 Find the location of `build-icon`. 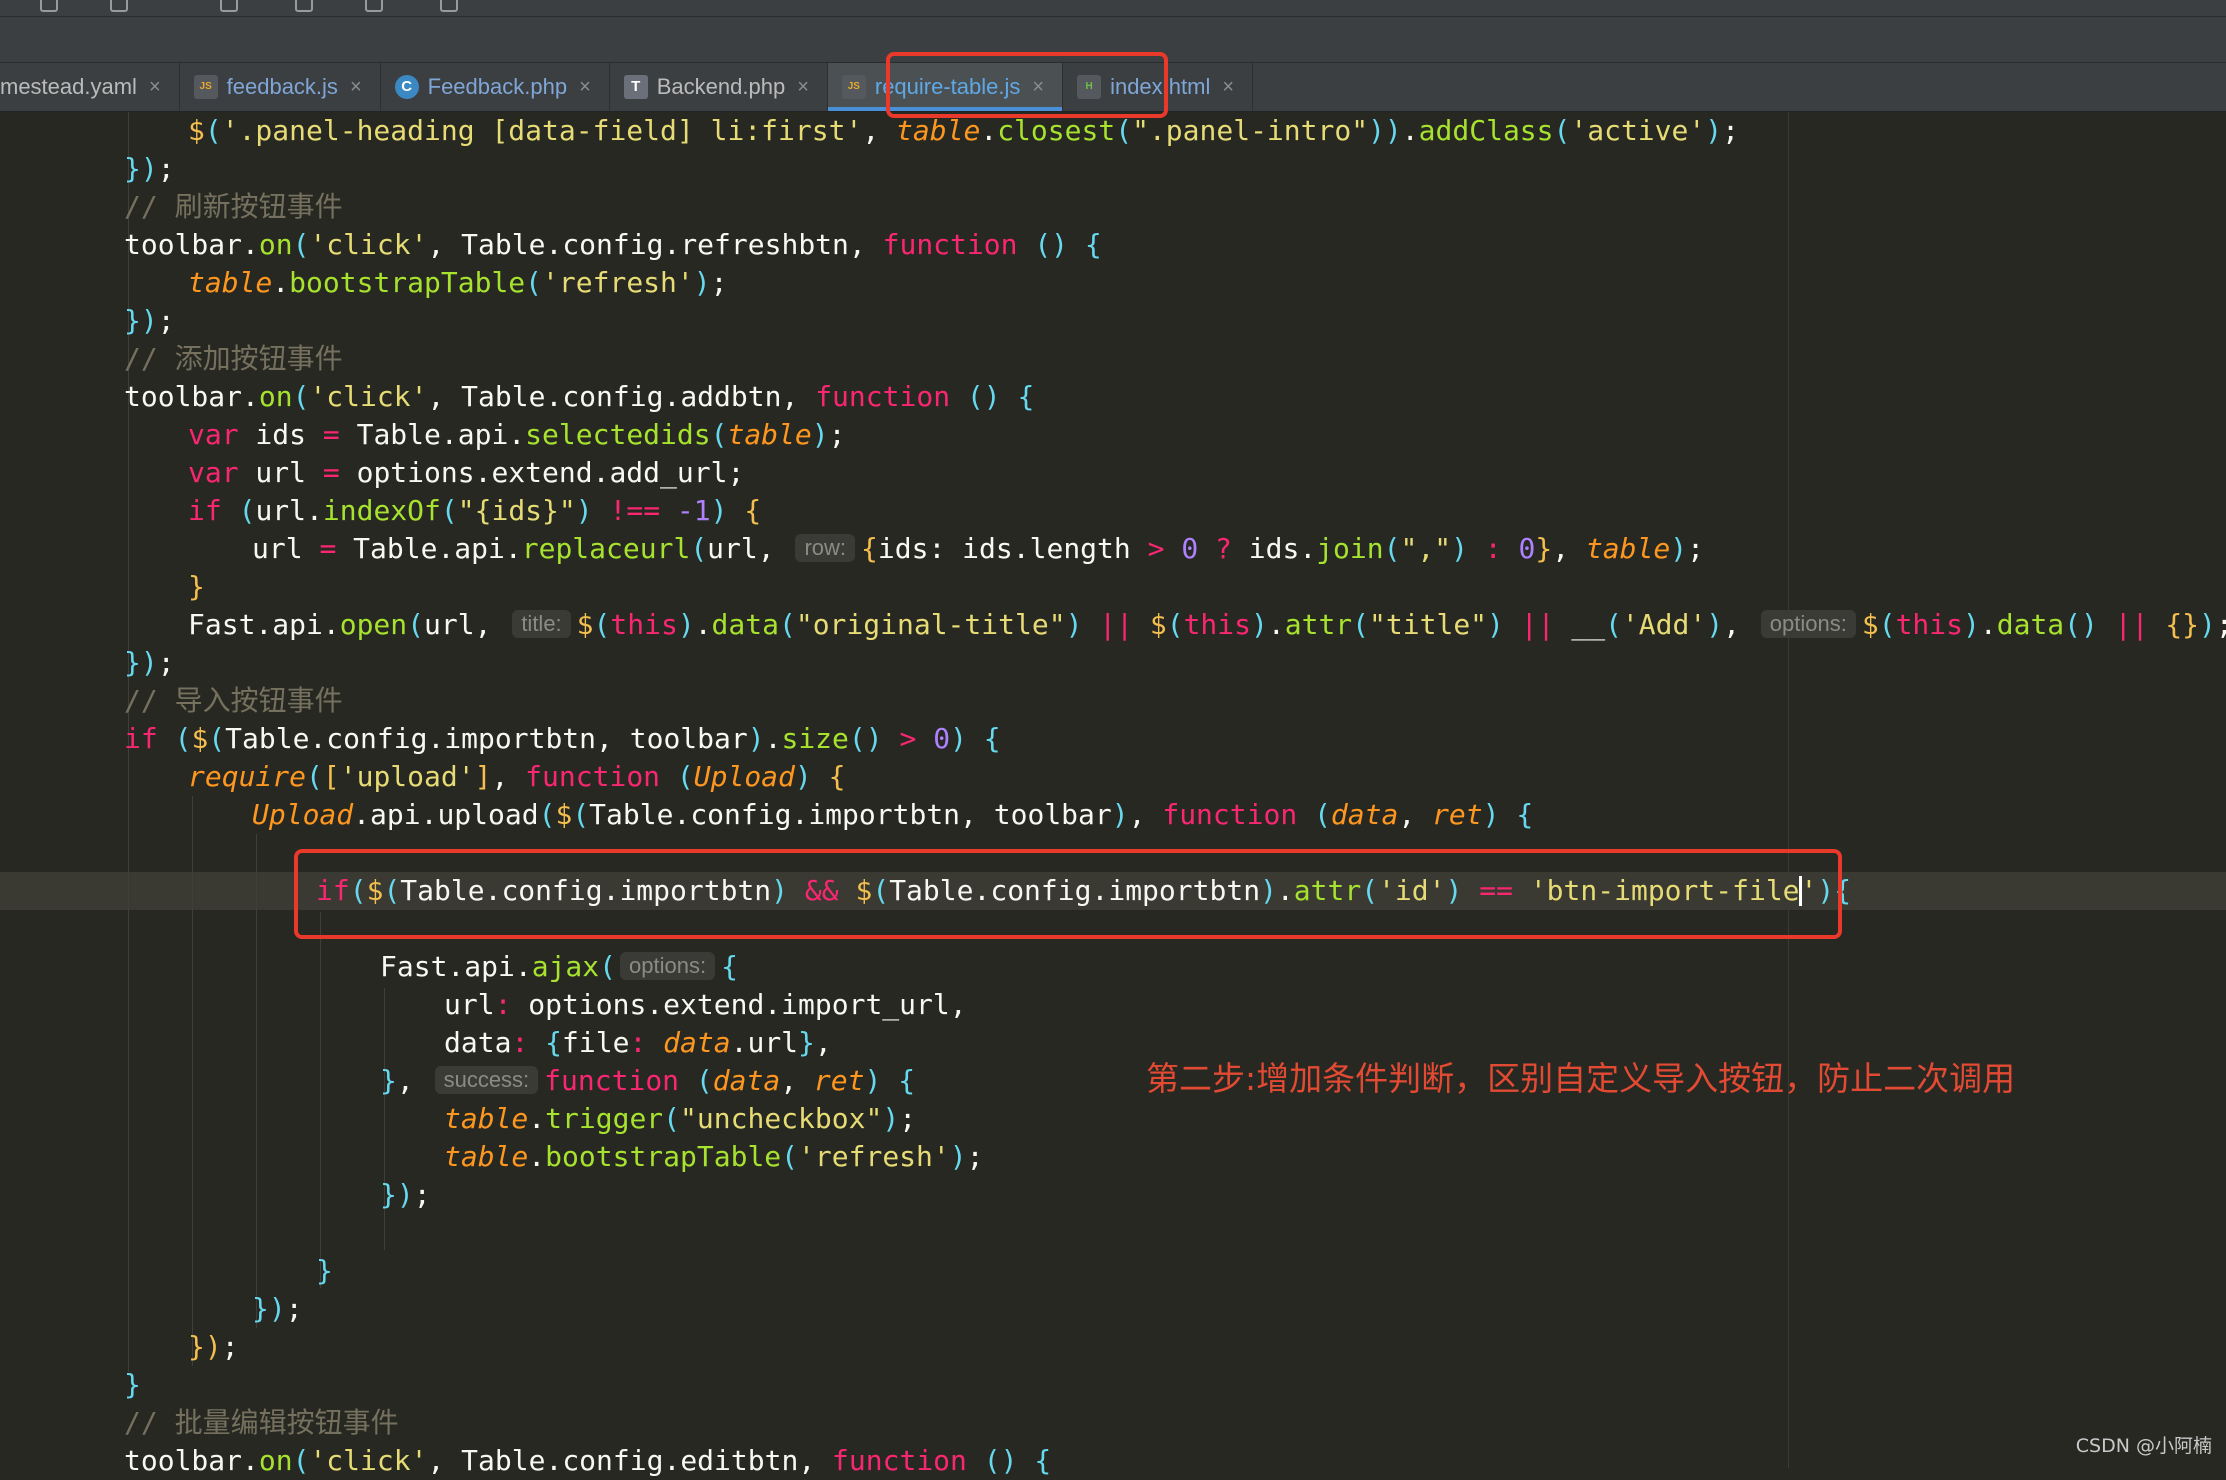

build-icon is located at coordinates (229, 6).